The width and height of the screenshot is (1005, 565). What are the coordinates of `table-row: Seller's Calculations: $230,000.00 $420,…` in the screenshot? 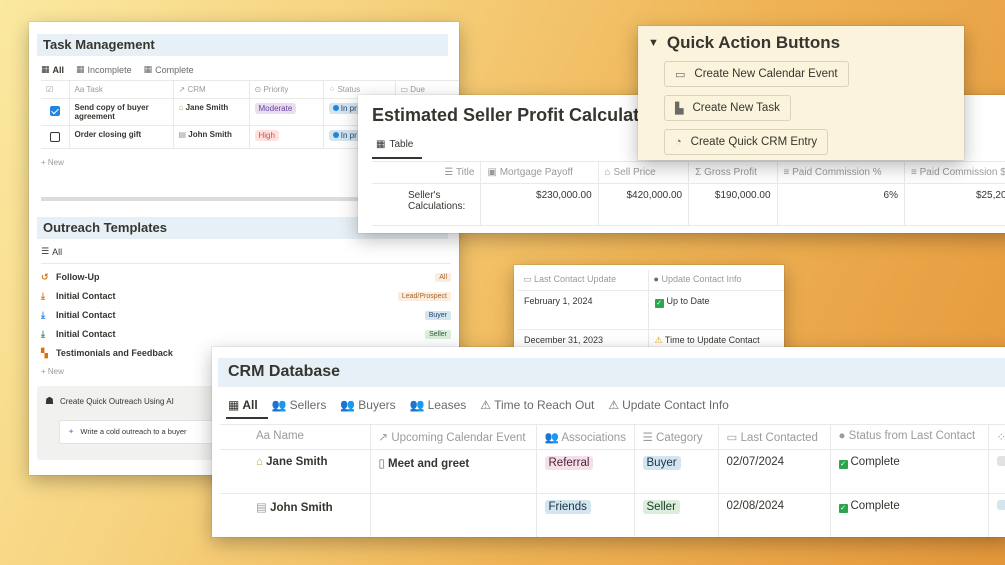 It's located at (688, 204).